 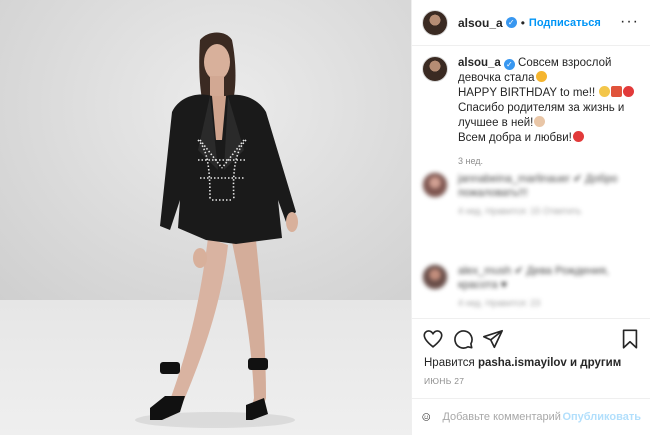 What do you see at coordinates (515, 138) in the screenshot?
I see `caption-line-4: Всем добра и любви!` at bounding box center [515, 138].